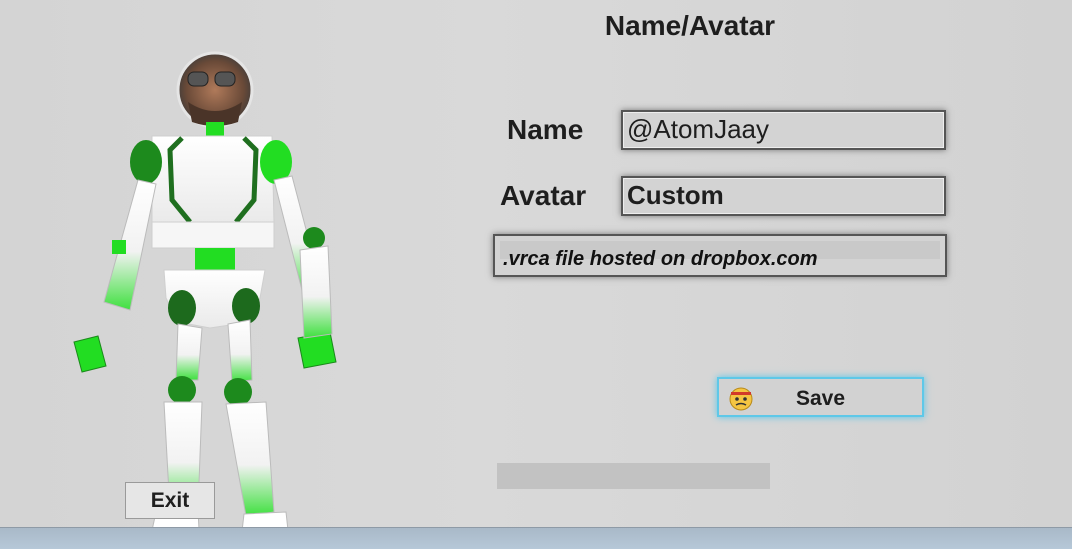  I want to click on save-button: Save, so click(820, 397).